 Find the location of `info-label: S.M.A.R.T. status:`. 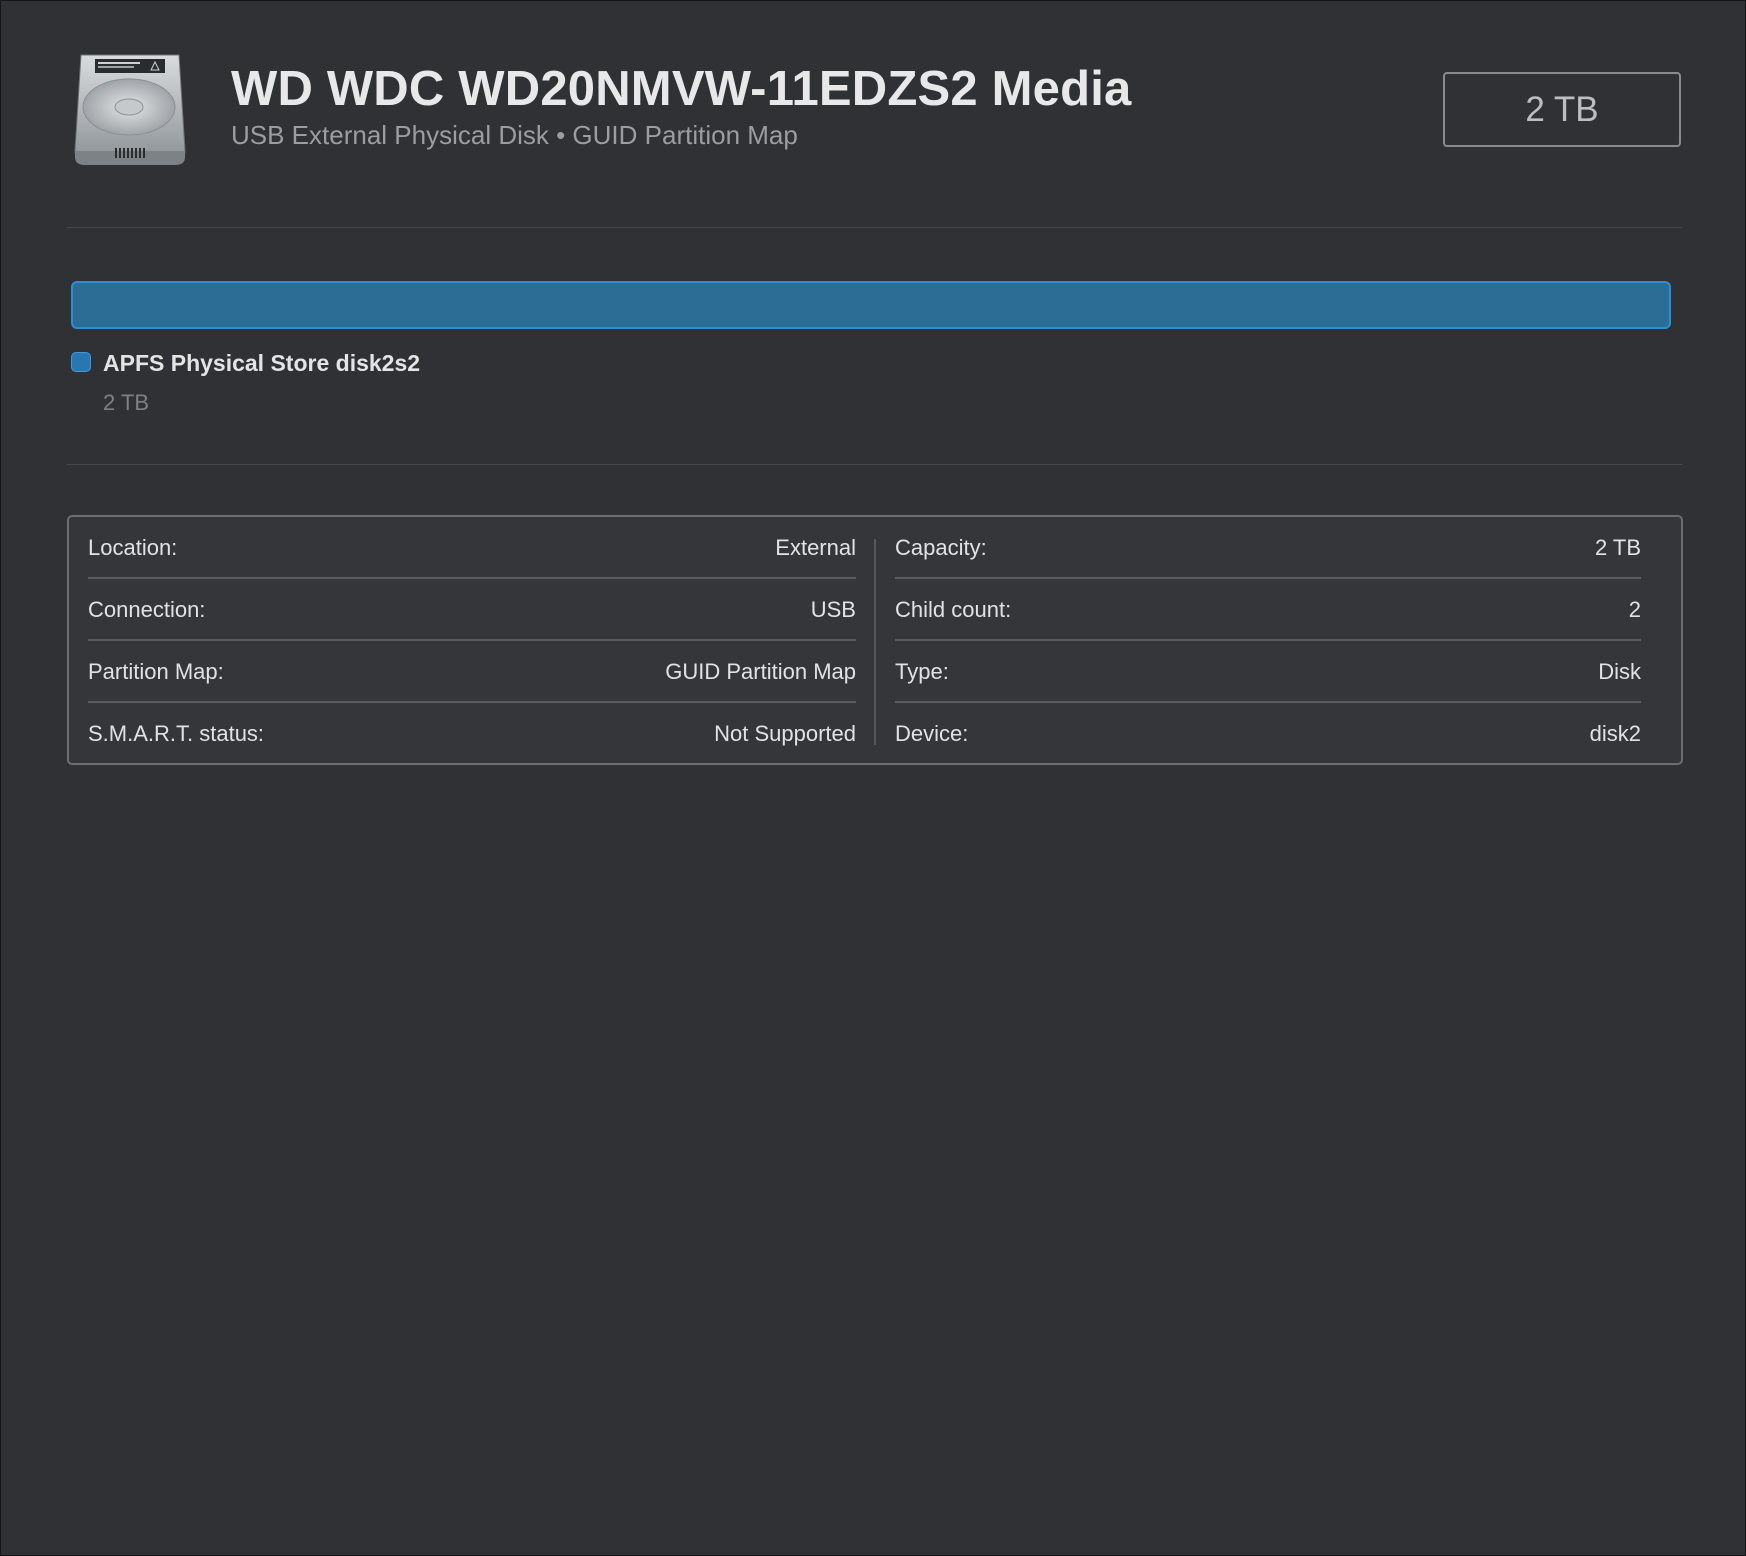

info-label: S.M.A.R.T. status: is located at coordinates (176, 733).